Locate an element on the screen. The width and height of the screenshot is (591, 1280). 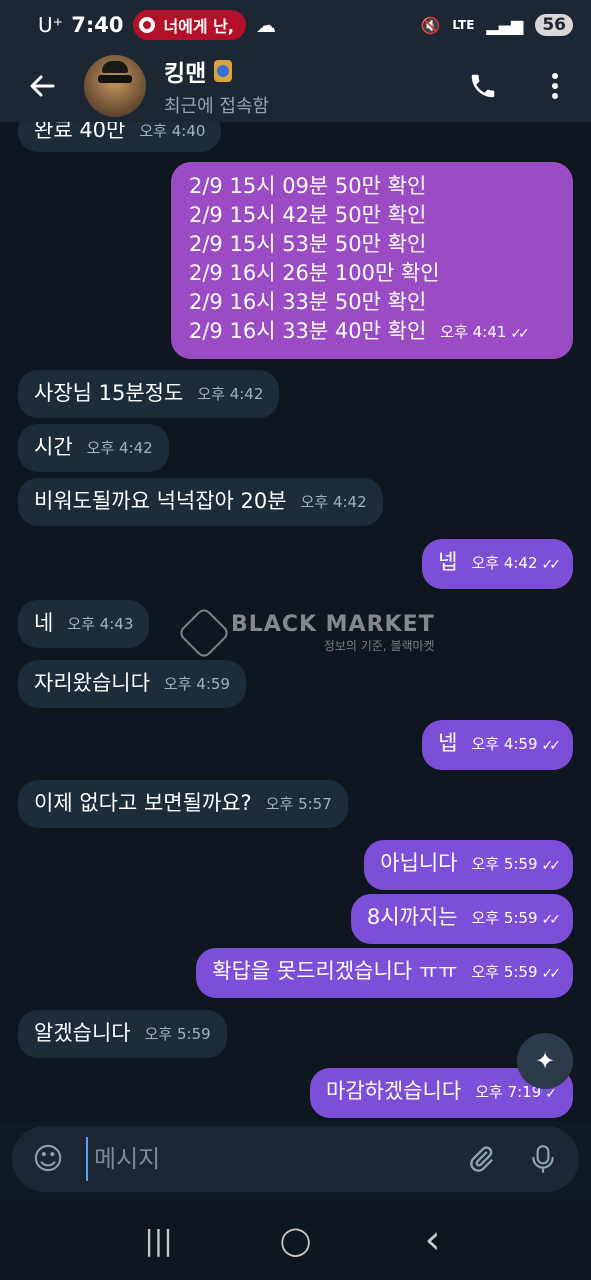
message-text: 사장님 15분정도 is located at coordinates (109, 393).